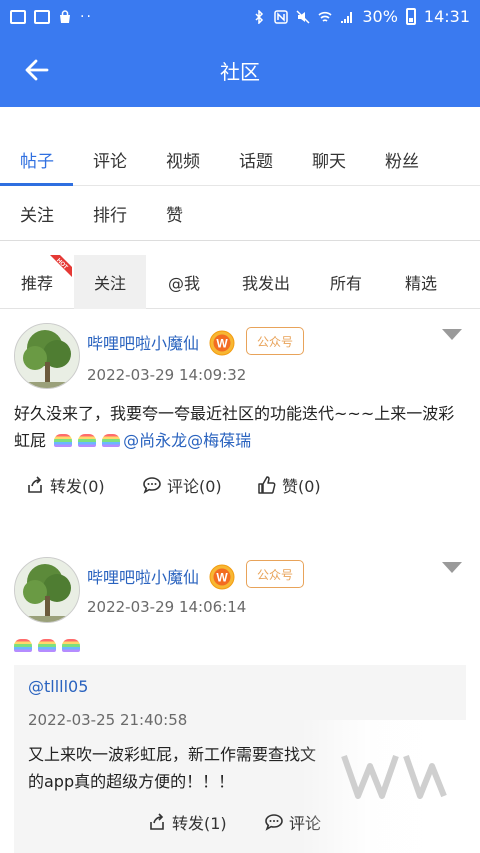 The width and height of the screenshot is (480, 853). What do you see at coordinates (65, 16) in the screenshot?
I see `shopping-bag-icon` at bounding box center [65, 16].